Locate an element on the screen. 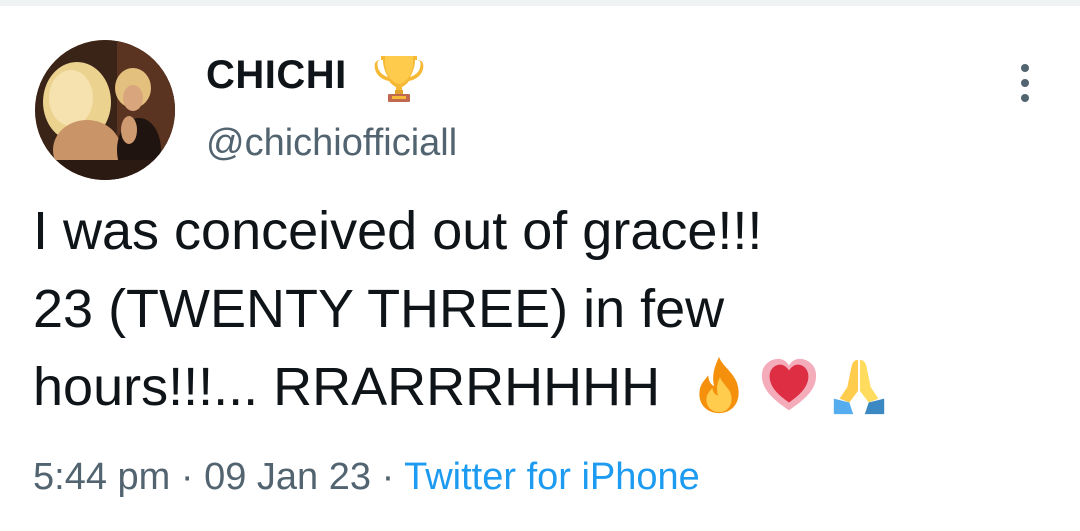 The image size is (1080, 531). fire-icon is located at coordinates (719, 384).